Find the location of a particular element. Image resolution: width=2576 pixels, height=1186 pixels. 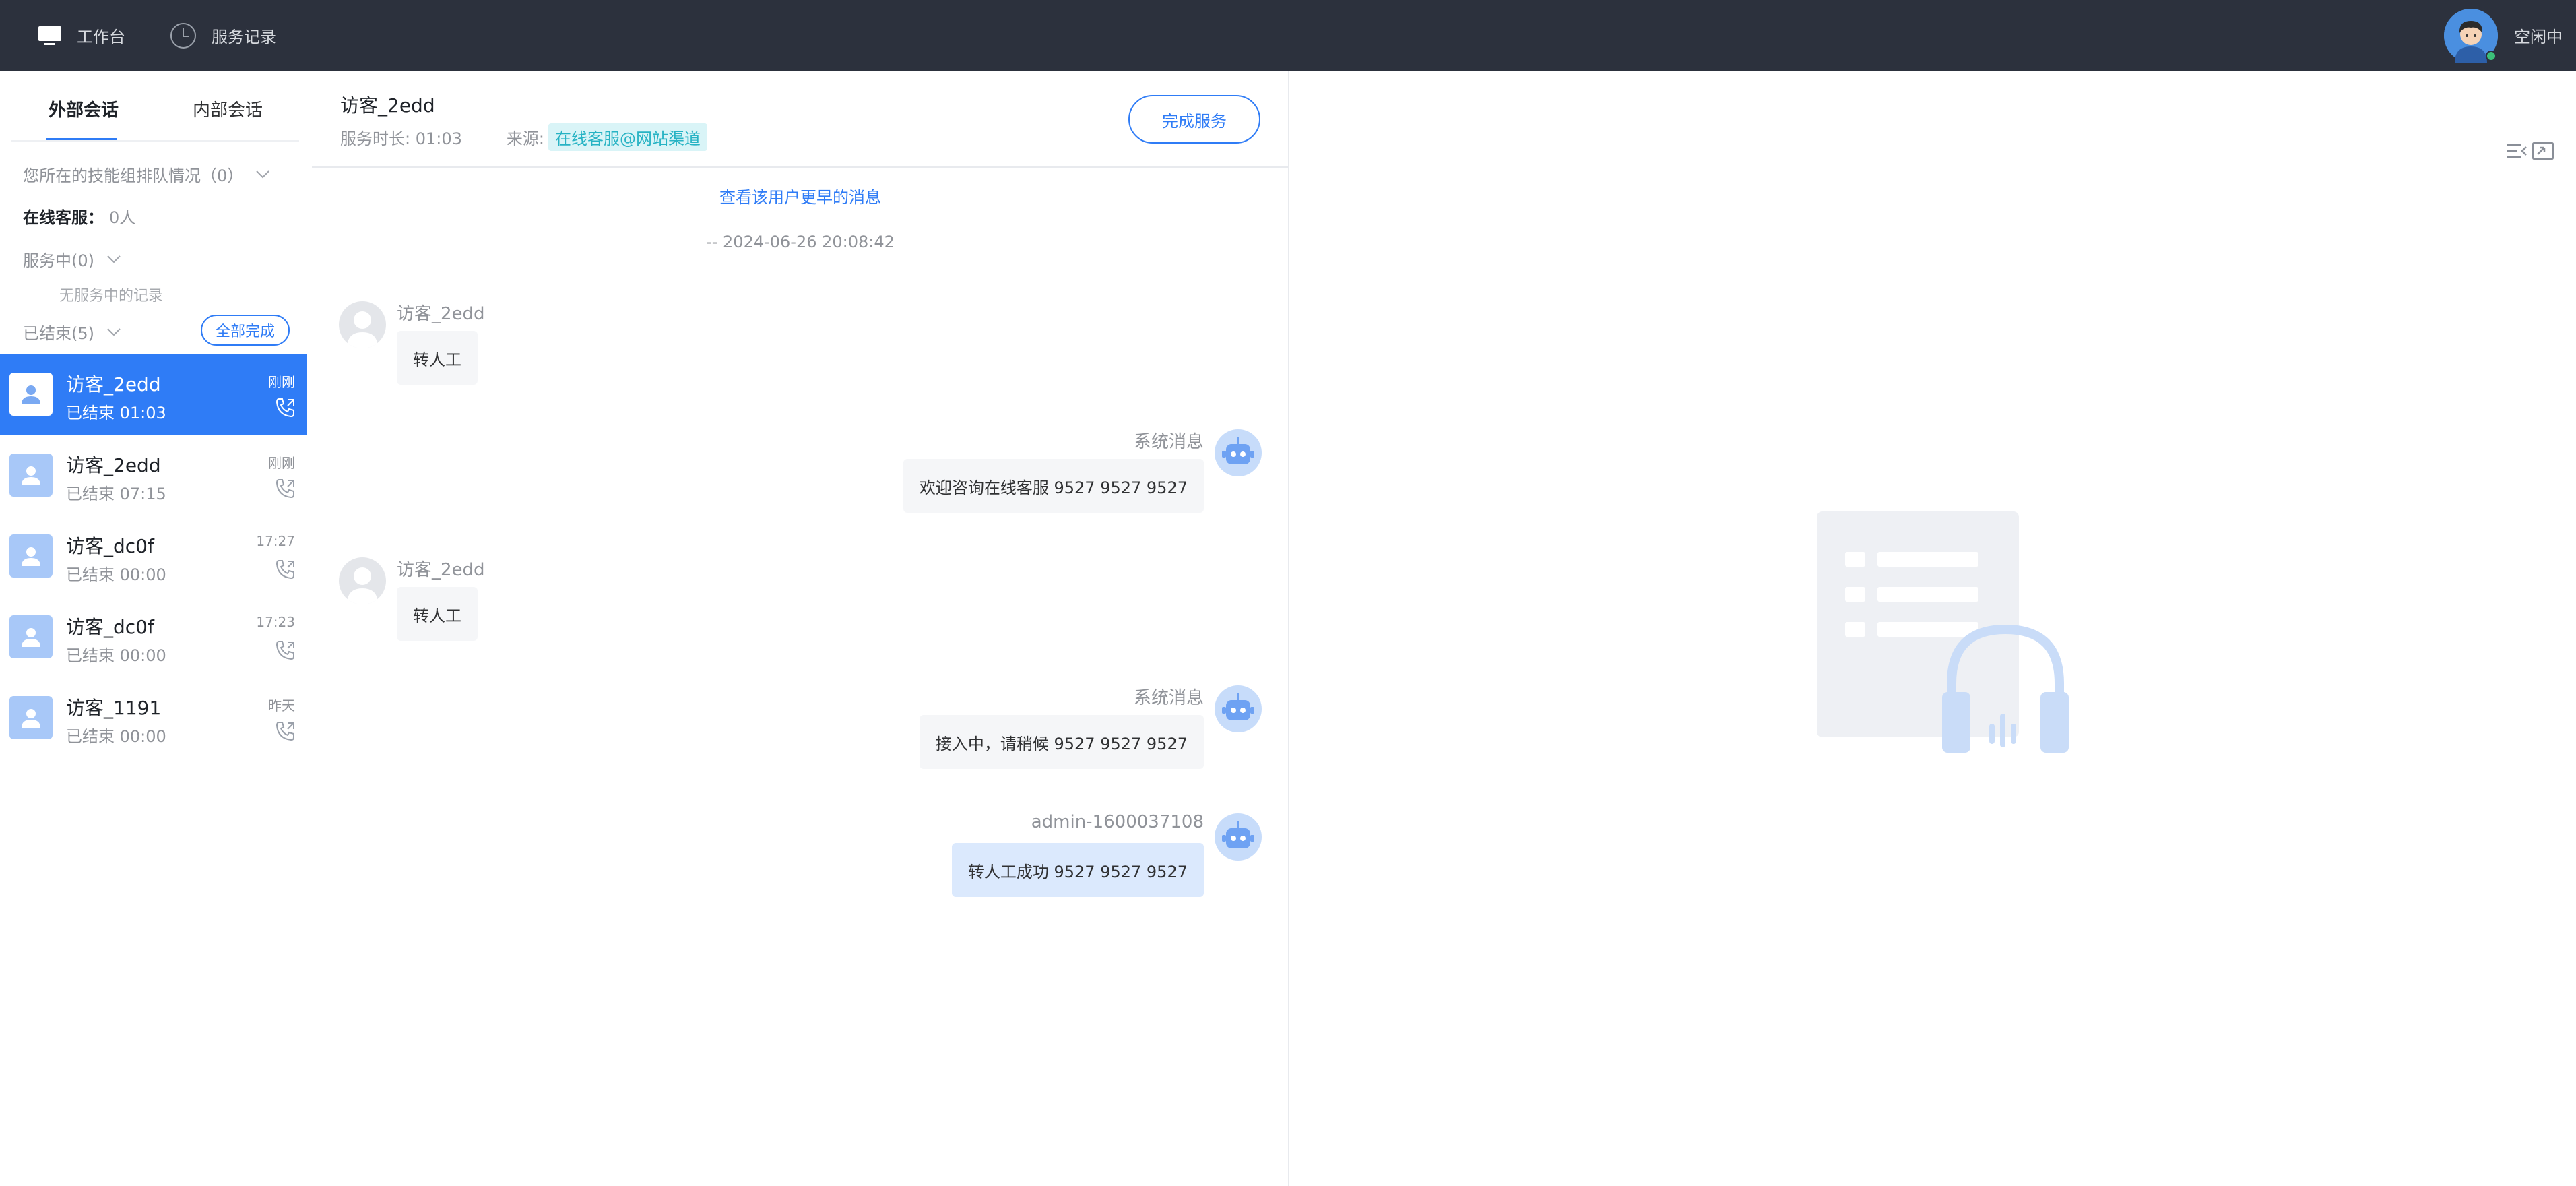

chat-meta: 服务时长: 01:03 来源: 在线客服@网站渠道 is located at coordinates (523, 137).